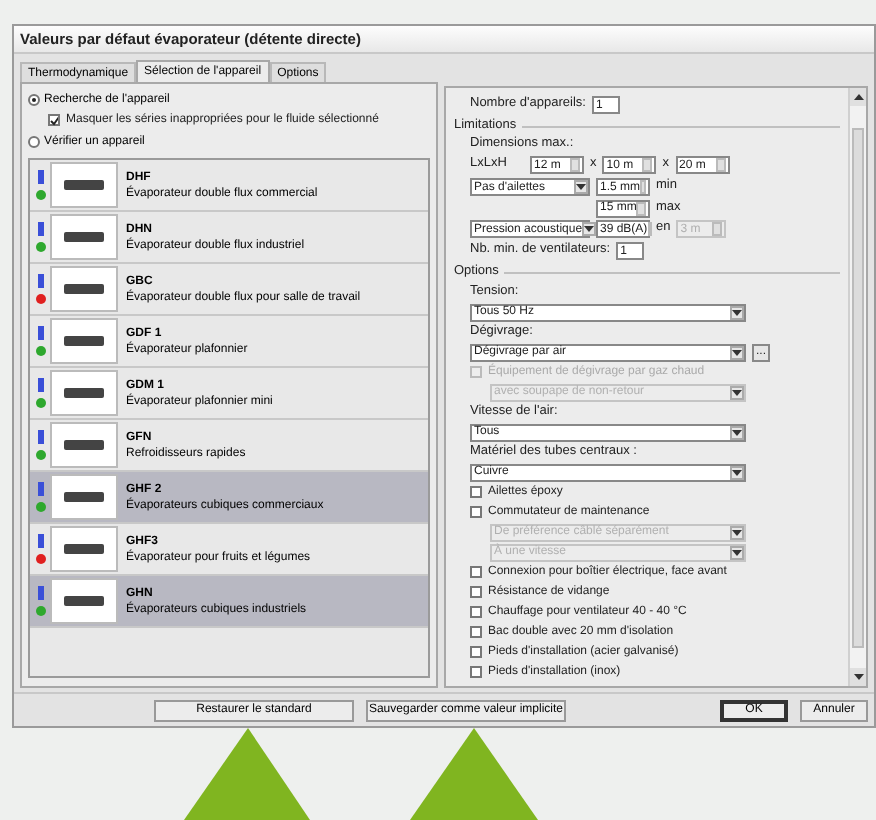 This screenshot has width=876, height=820. Describe the element at coordinates (858, 677) in the screenshot. I see `scroll-down-icon` at that location.